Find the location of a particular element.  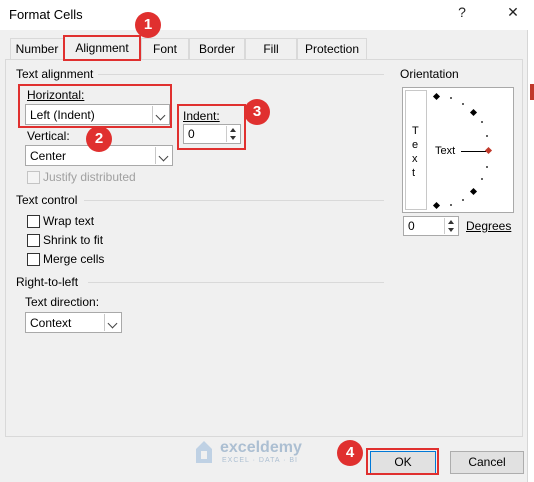

vertical-value: Center is located at coordinates (48, 156).